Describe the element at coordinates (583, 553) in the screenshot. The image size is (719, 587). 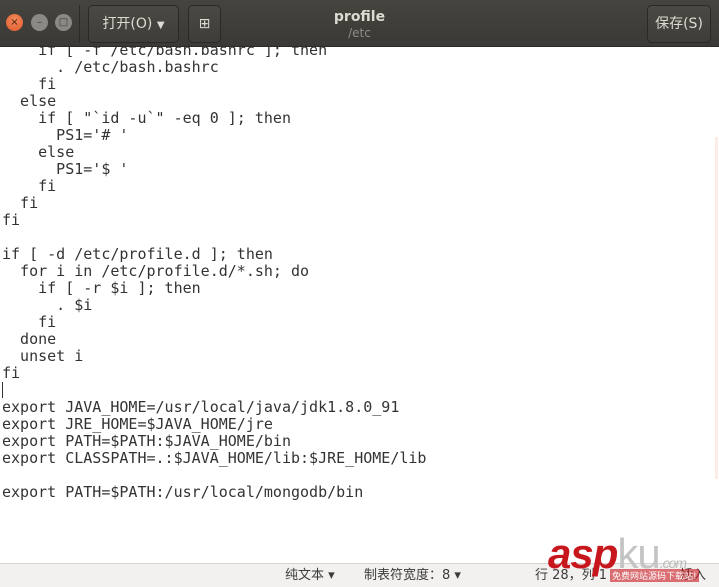
I see `watermark-brand: asp` at that location.